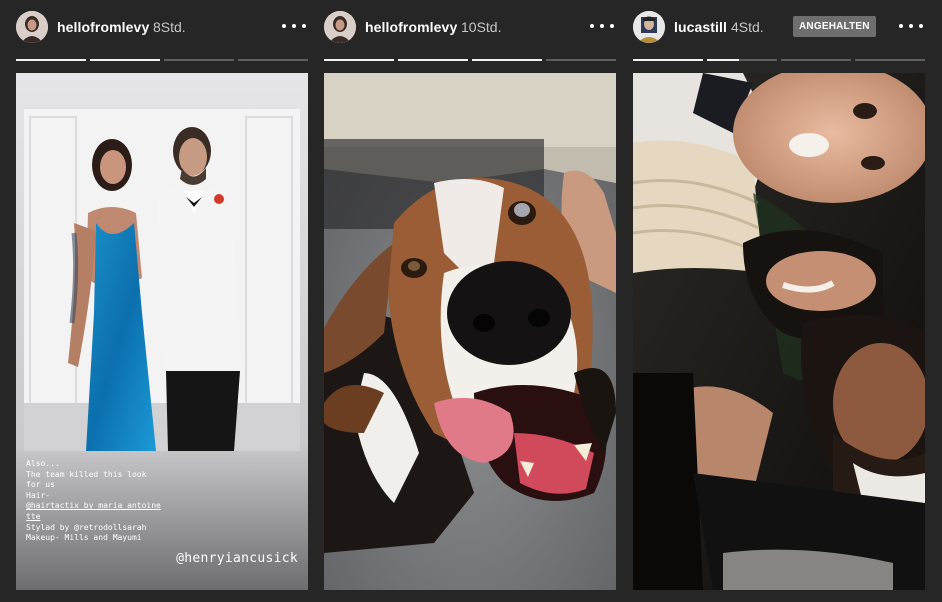 The image size is (942, 602). I want to click on caption-mention: tte, so click(33, 516).